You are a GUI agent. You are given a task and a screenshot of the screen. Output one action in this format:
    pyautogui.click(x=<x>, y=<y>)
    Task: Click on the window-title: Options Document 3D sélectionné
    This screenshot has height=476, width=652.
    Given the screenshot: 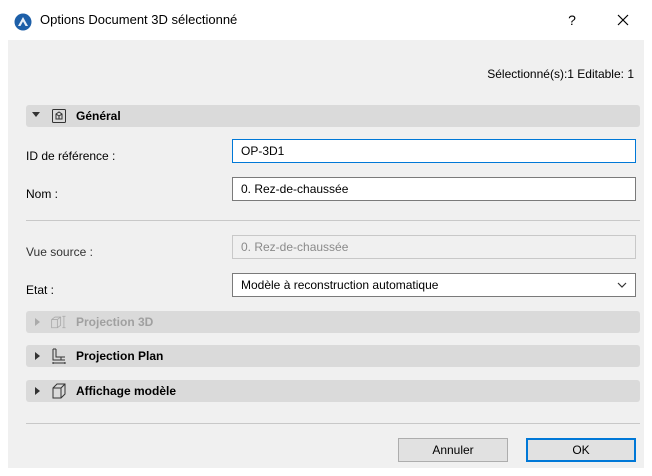 What is the action you would take?
    pyautogui.click(x=139, y=19)
    